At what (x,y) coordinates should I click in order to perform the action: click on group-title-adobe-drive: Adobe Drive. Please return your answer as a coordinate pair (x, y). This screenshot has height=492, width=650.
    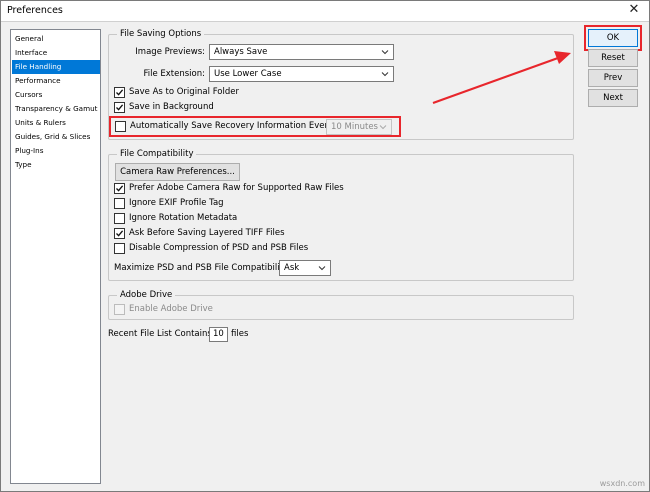
    Looking at the image, I should click on (146, 295).